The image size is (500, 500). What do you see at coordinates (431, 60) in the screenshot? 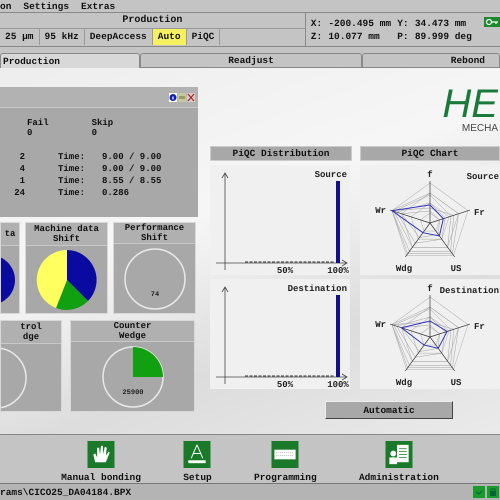
I see `tab: Rebond` at bounding box center [431, 60].